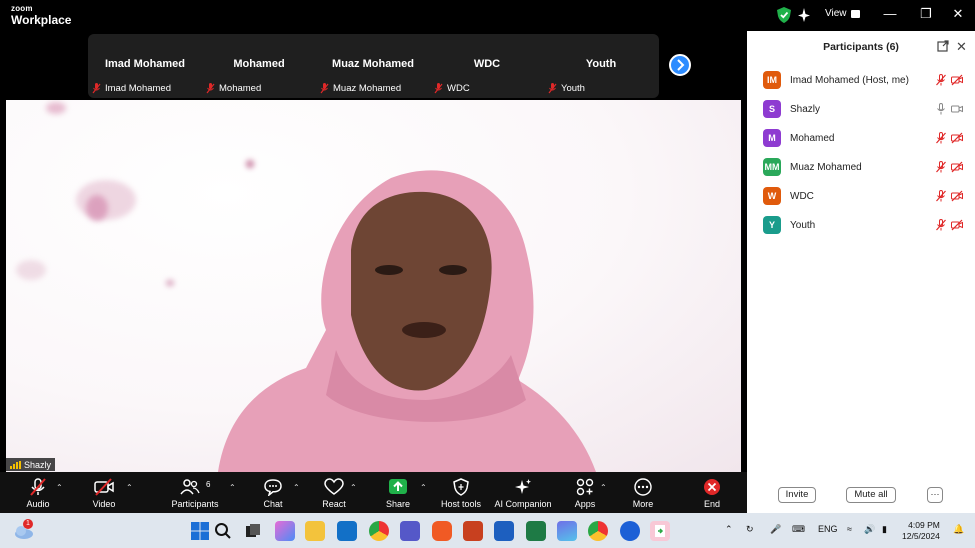 This screenshot has width=975, height=548. What do you see at coordinates (961, 47) in the screenshot?
I see `close-panel-icon: ✕` at bounding box center [961, 47].